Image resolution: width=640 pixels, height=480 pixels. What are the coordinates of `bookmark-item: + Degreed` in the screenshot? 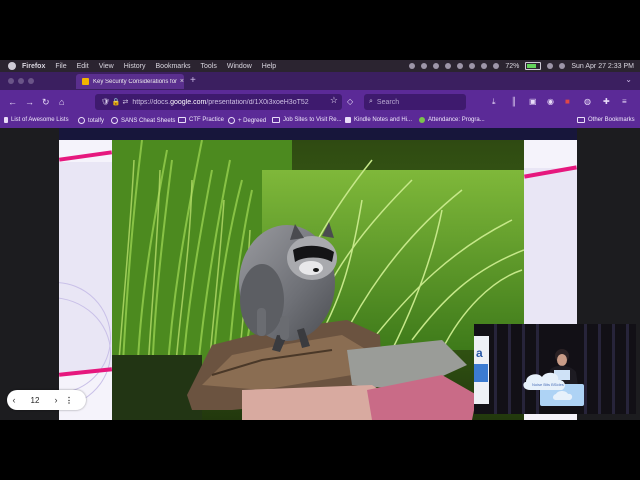 It's located at (247, 120).